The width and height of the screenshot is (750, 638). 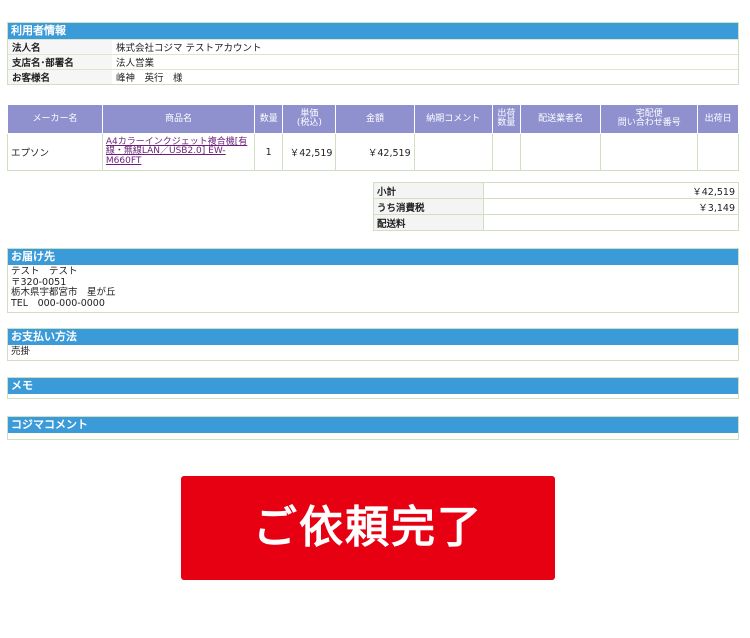 What do you see at coordinates (55, 152) in the screenshot?
I see `maker-cell: エプソン` at bounding box center [55, 152].